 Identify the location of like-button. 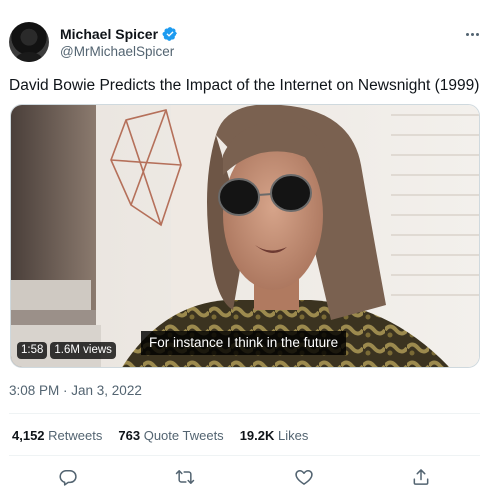
(304, 477).